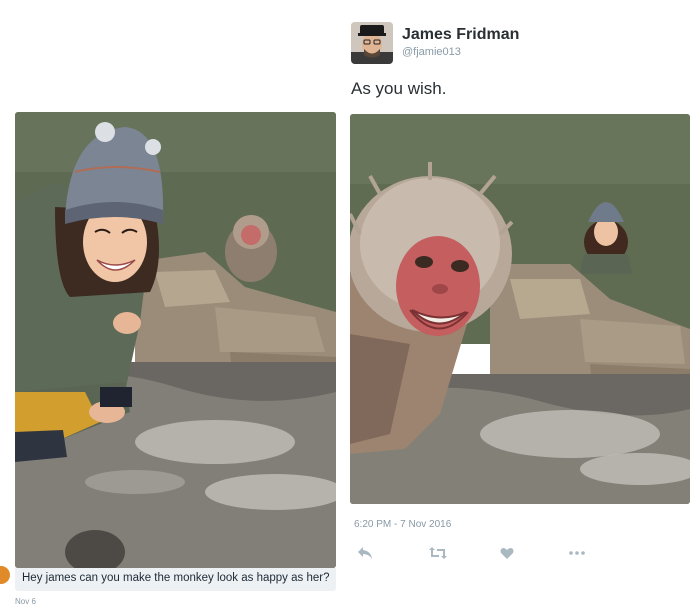 The image size is (700, 616). Describe the element at coordinates (399, 88) in the screenshot. I see `tweet-text: As you wish.` at that location.